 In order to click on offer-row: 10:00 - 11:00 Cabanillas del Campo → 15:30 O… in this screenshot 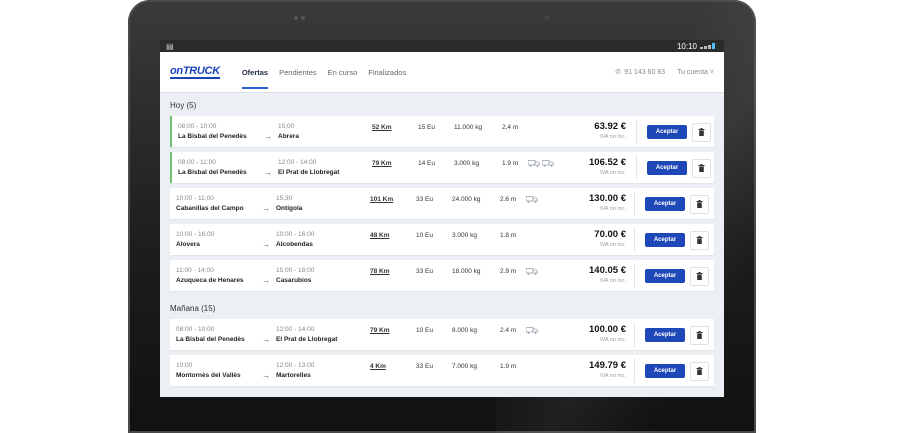, I will do `click(442, 203)`.